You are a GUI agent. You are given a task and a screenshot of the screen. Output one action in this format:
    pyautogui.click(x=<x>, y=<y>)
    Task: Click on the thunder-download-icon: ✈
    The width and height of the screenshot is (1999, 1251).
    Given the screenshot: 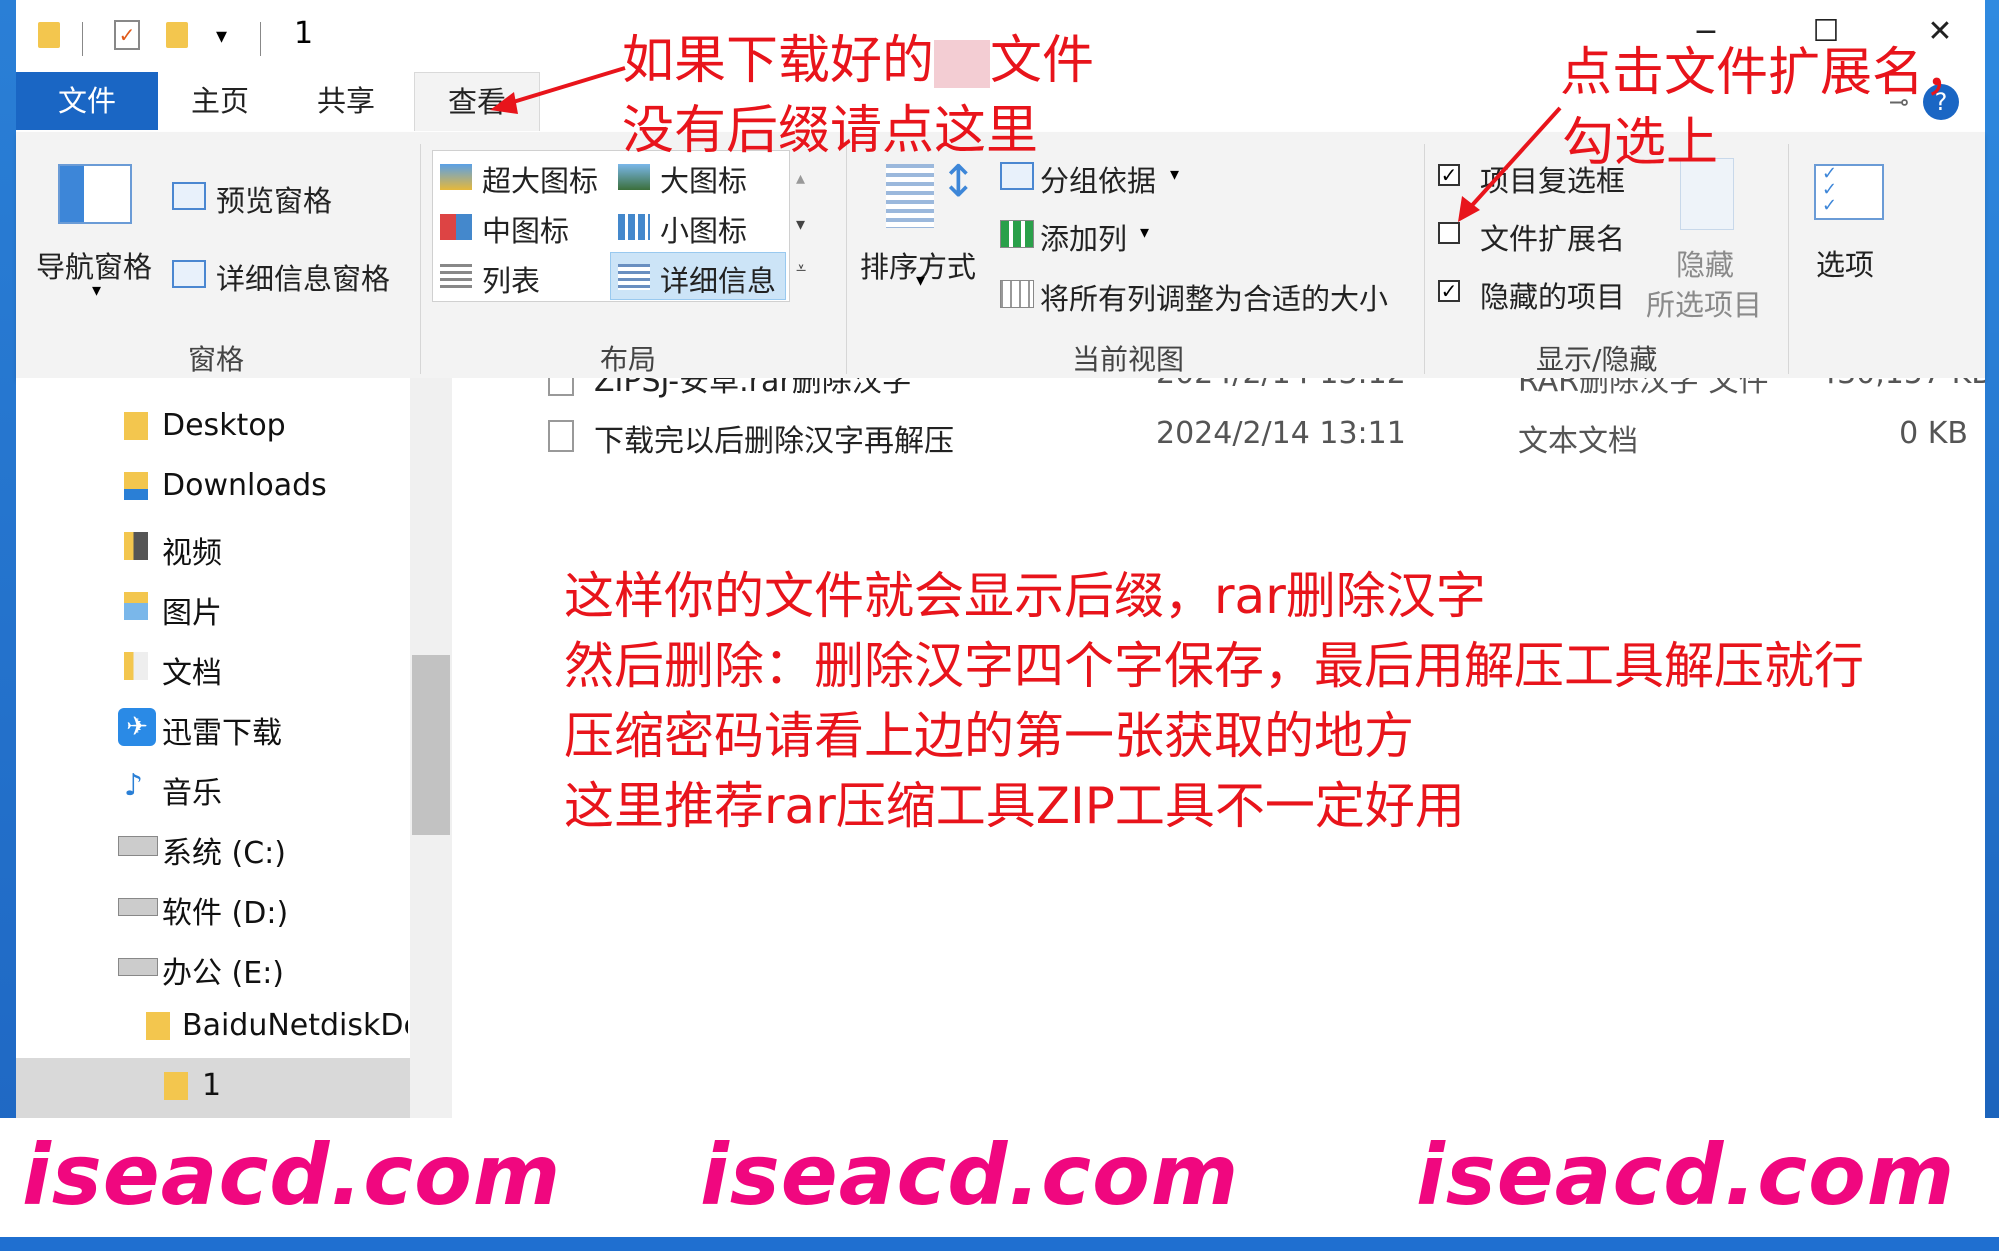 What is the action you would take?
    pyautogui.click(x=137, y=727)
    